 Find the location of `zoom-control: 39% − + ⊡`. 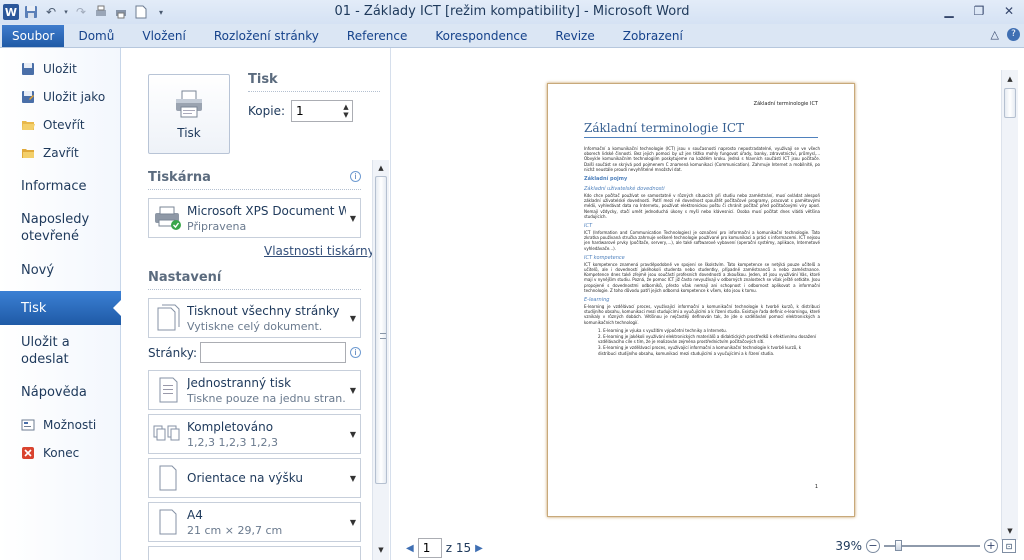

zoom-control: 39% − + ⊡ is located at coordinates (925, 546).